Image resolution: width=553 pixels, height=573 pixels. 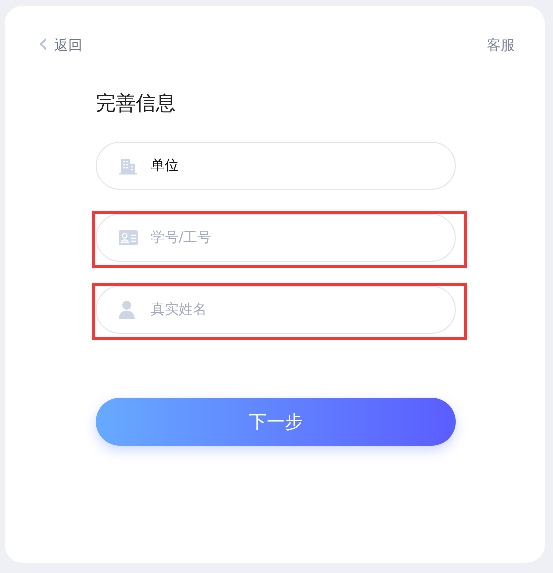 What do you see at coordinates (128, 238) in the screenshot?
I see `id-card-icon` at bounding box center [128, 238].